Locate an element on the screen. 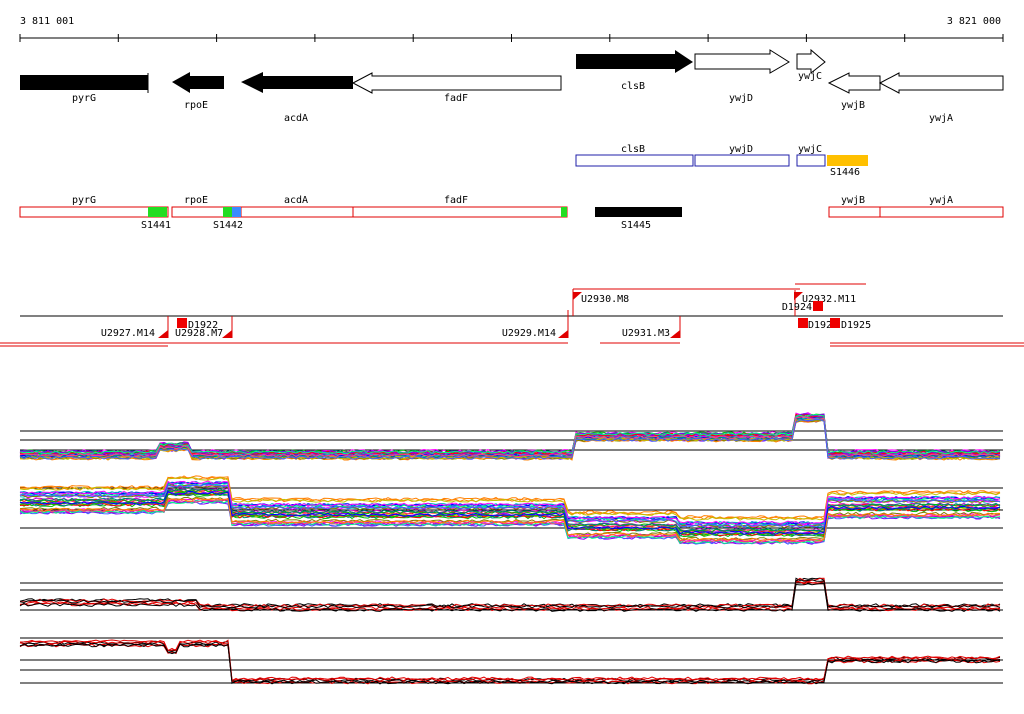  segment-label-S1445: S1445 is located at coordinates (636, 225).